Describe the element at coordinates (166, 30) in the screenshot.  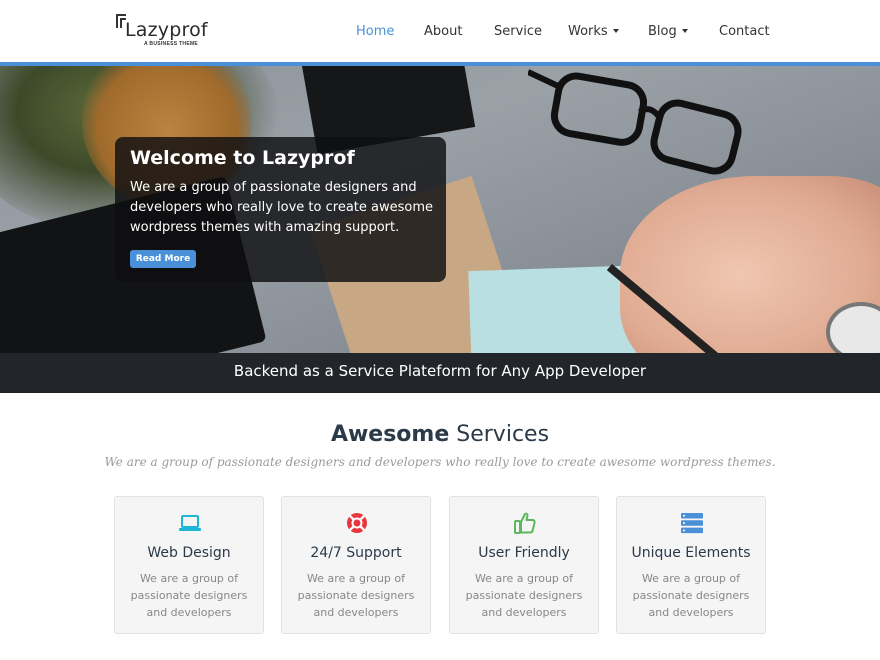
I see `logo-name: Lazyprof` at that location.